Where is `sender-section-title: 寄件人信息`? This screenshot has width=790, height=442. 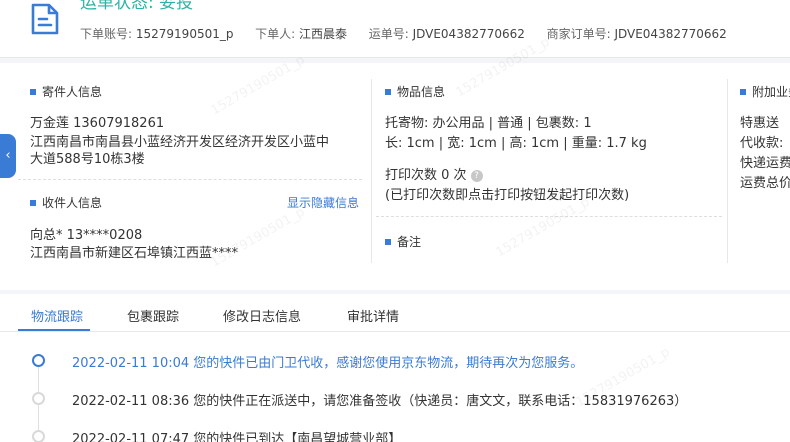 sender-section-title: 寄件人信息 is located at coordinates (66, 91).